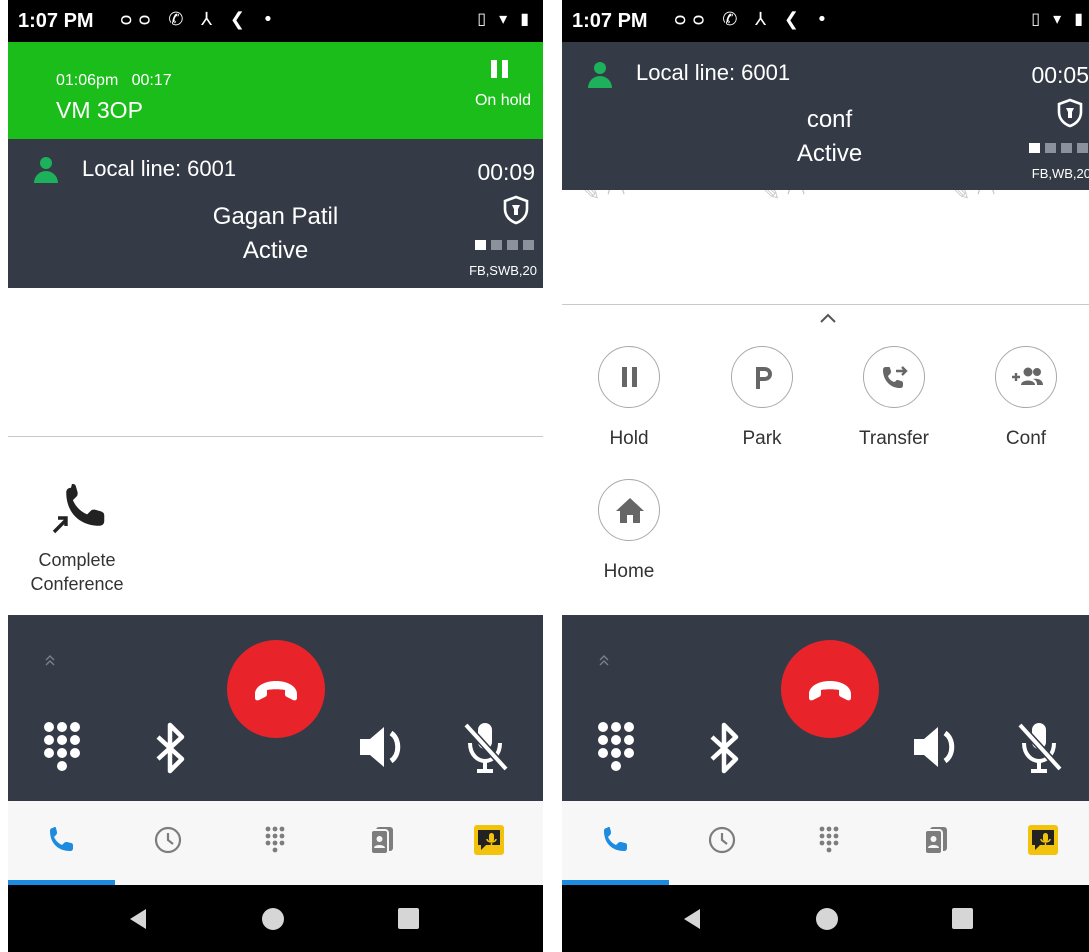 Image resolution: width=1089 pixels, height=952 pixels. I want to click on held-call-status: On hold, so click(502, 100).